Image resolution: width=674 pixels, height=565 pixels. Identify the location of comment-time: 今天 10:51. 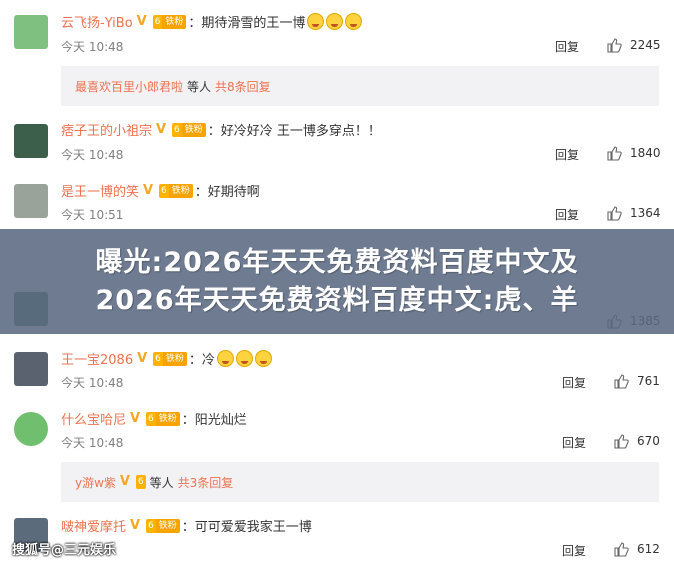
(92, 215).